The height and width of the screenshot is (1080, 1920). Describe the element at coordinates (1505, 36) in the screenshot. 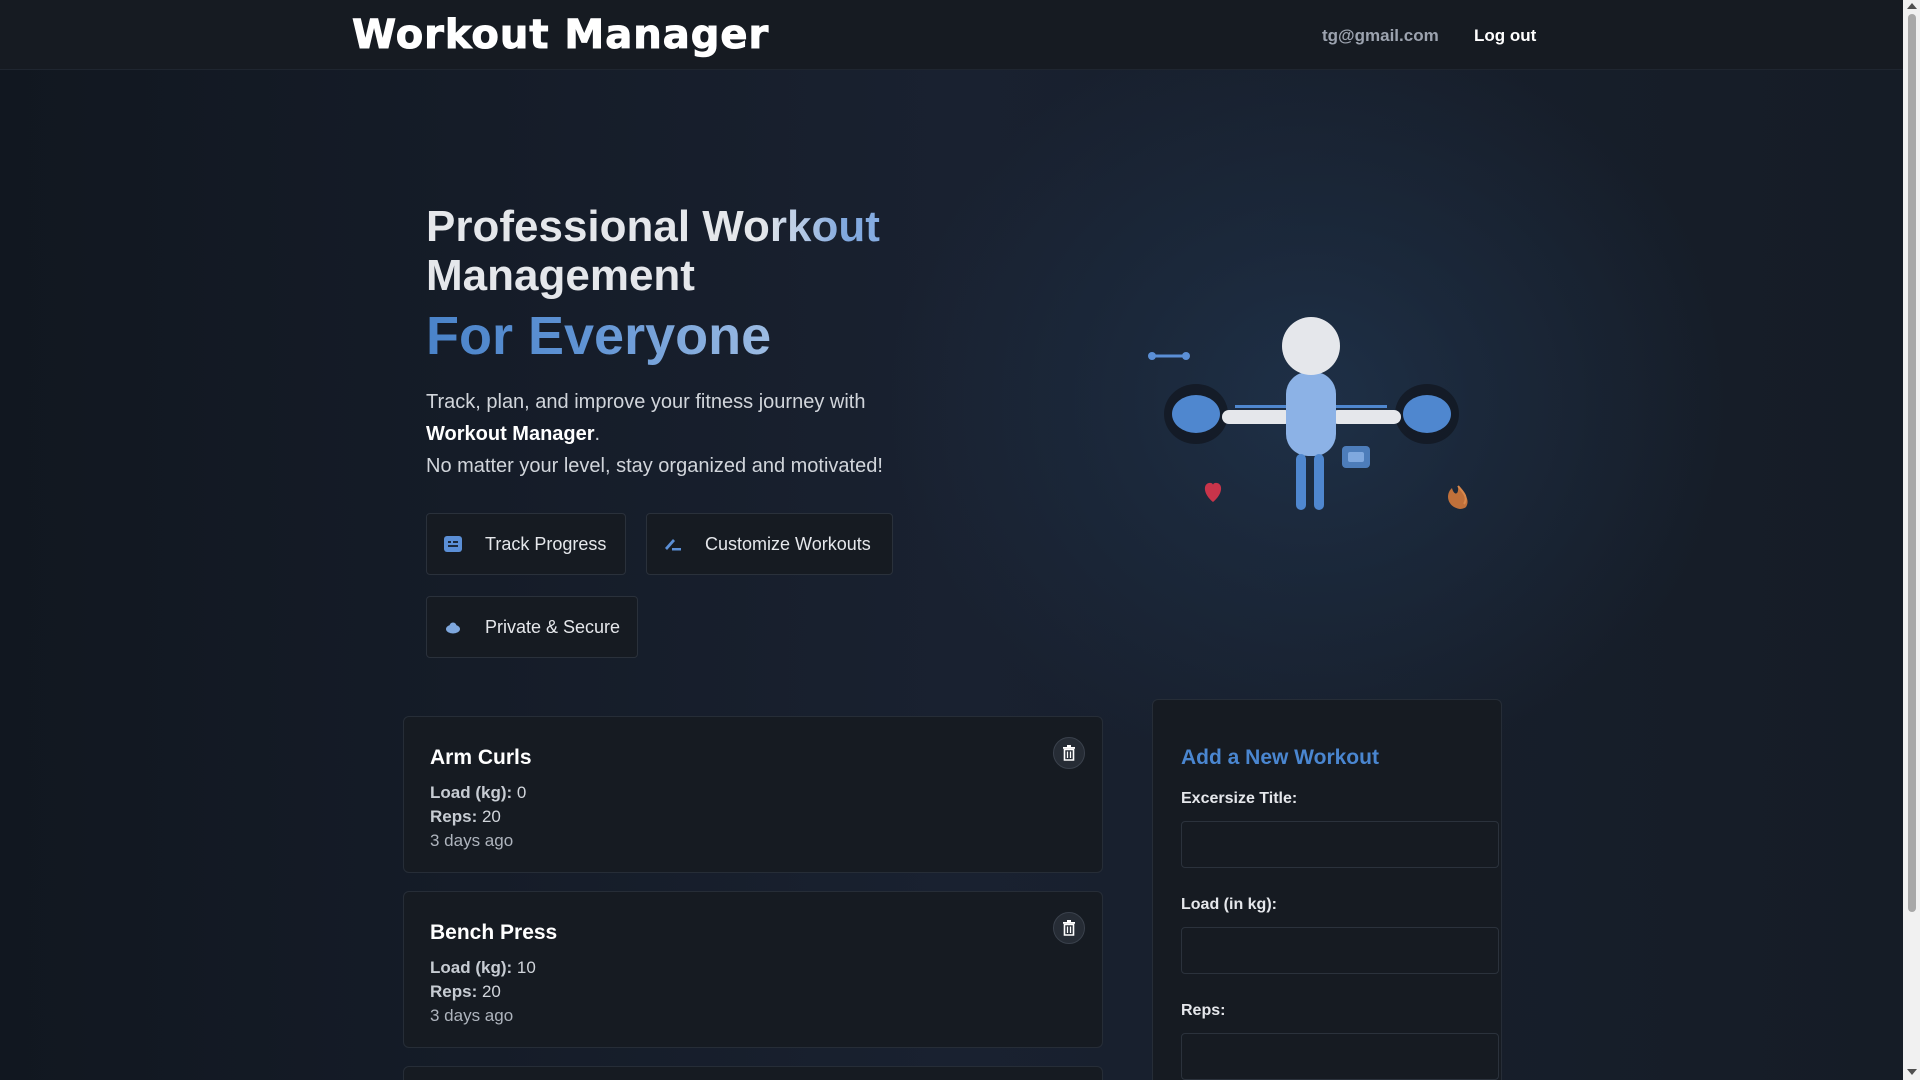

I see `logout-link: Log out` at that location.